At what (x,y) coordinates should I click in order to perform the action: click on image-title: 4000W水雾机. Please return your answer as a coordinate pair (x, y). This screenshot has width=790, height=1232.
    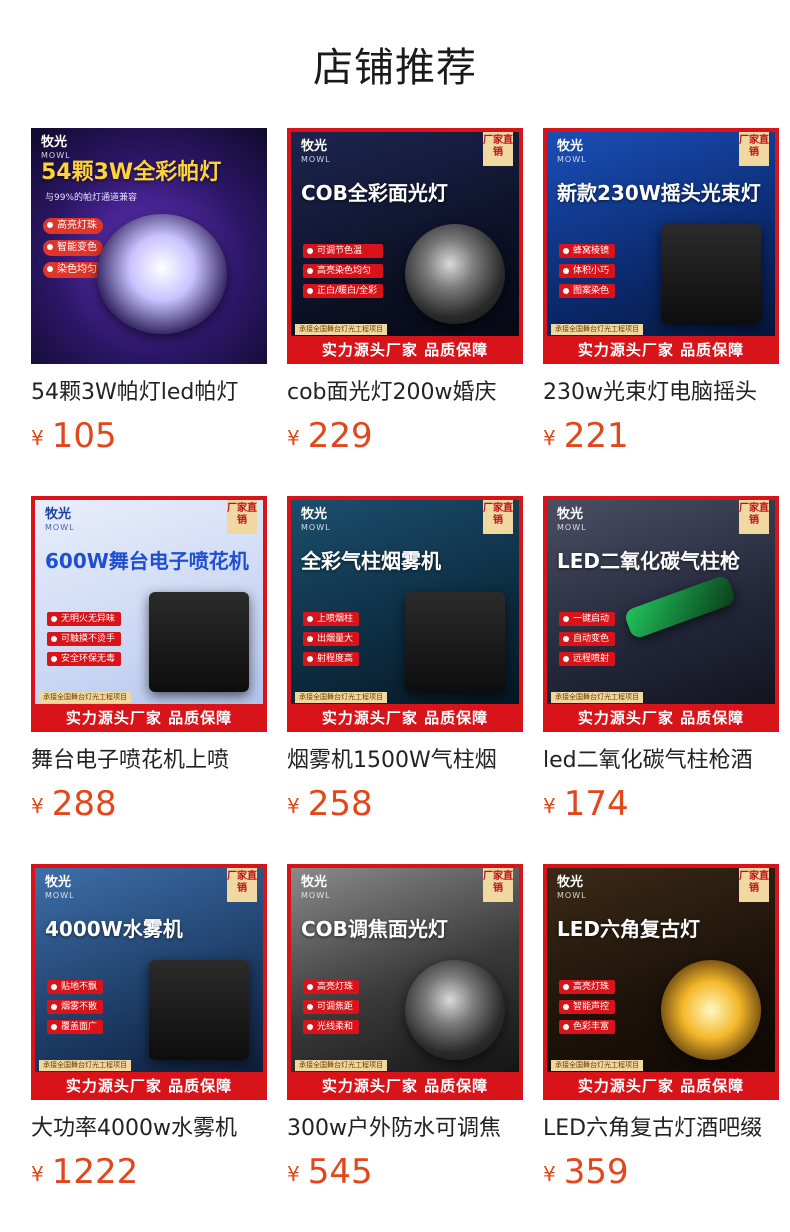
    Looking at the image, I should click on (114, 929).